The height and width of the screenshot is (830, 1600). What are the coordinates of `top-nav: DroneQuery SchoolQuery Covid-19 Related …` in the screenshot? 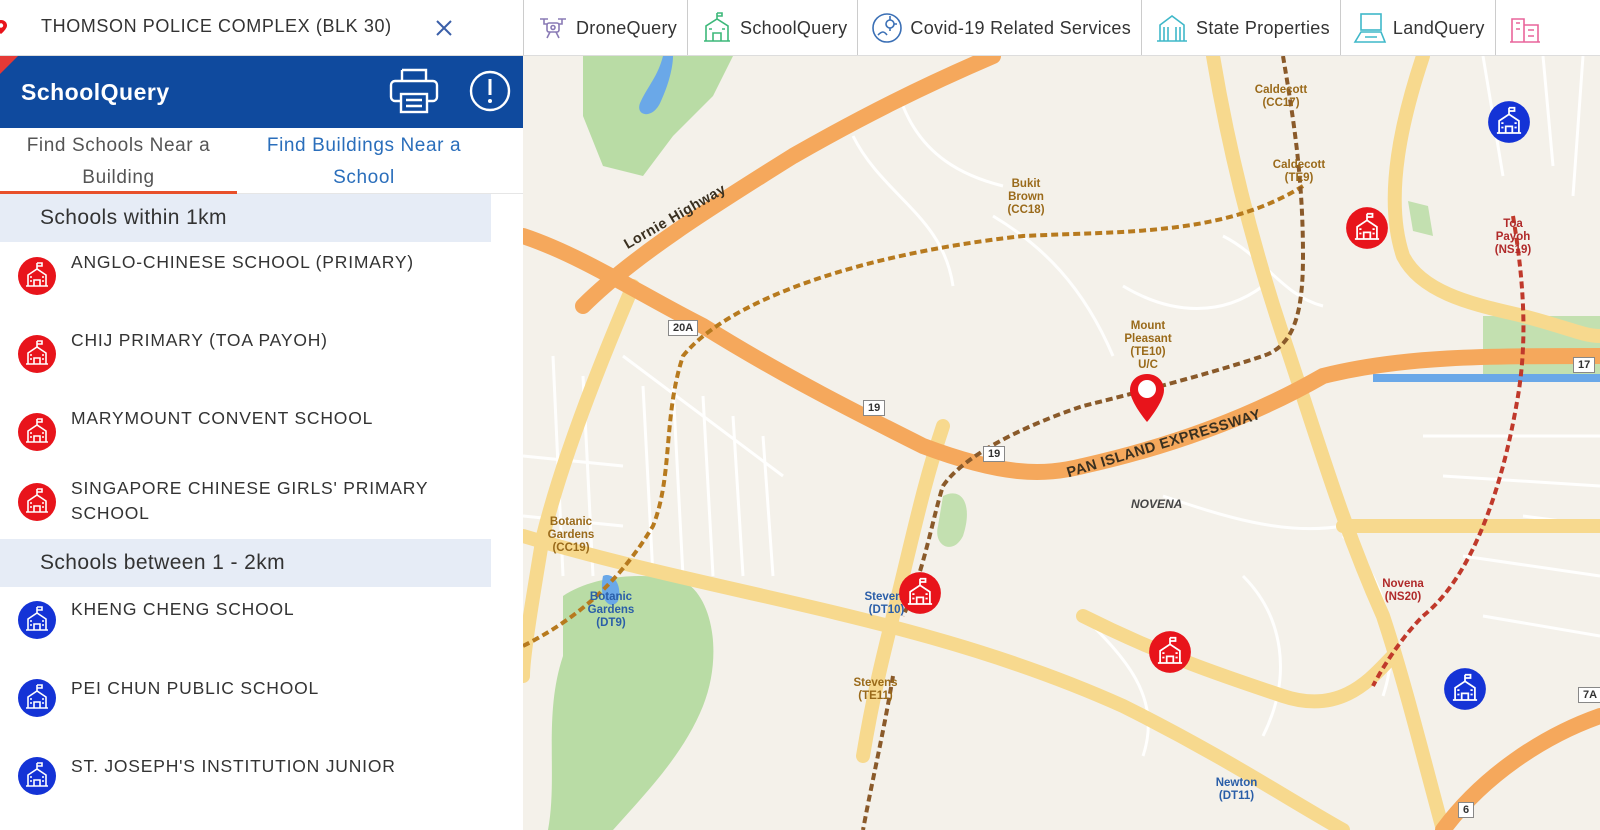 It's located at (1061, 28).